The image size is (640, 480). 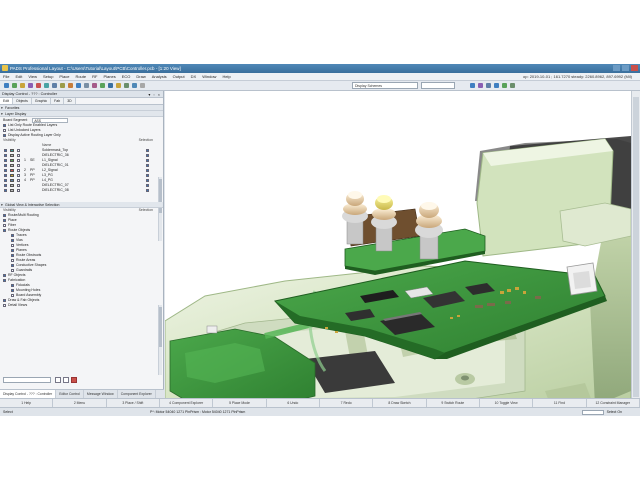 I want to click on tab-graphic: Graphic, so click(x=41, y=101).